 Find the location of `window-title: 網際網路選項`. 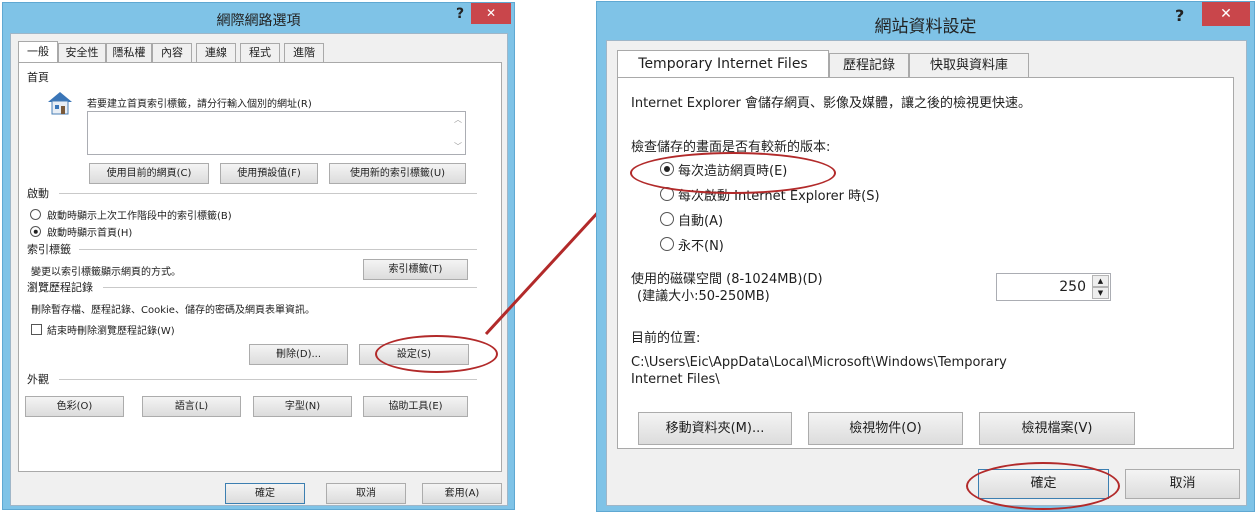

window-title: 網際網路選項 is located at coordinates (258, 21).